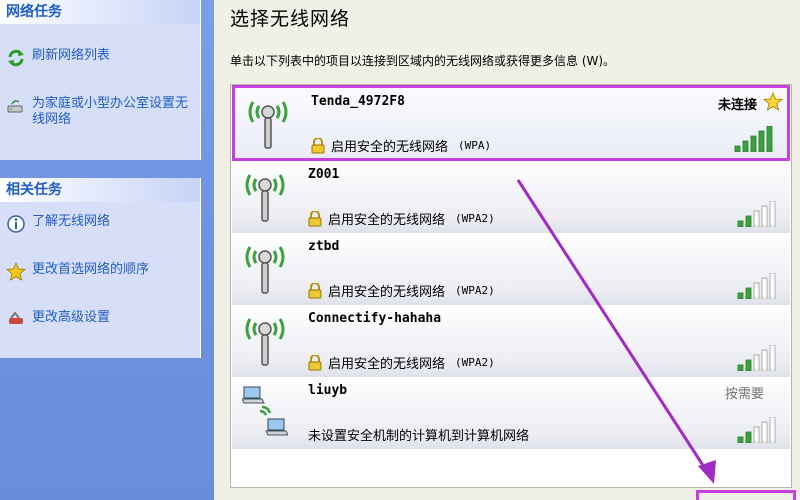 The width and height of the screenshot is (800, 500). I want to click on preferred-star-icon, so click(773, 101).